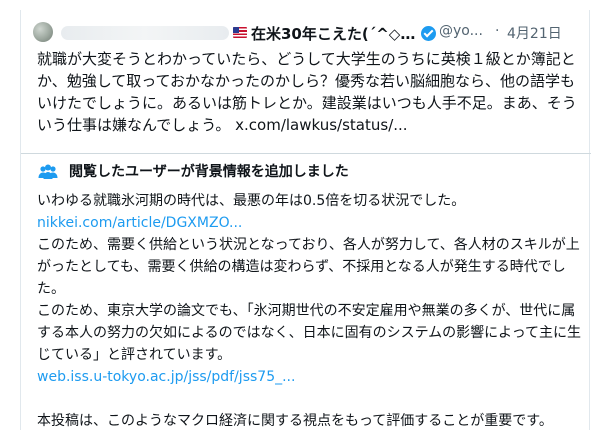 The width and height of the screenshot is (595, 432). I want to click on community-note-header: 閲覧したユーザーが背景情報を追加しました, so click(307, 172).